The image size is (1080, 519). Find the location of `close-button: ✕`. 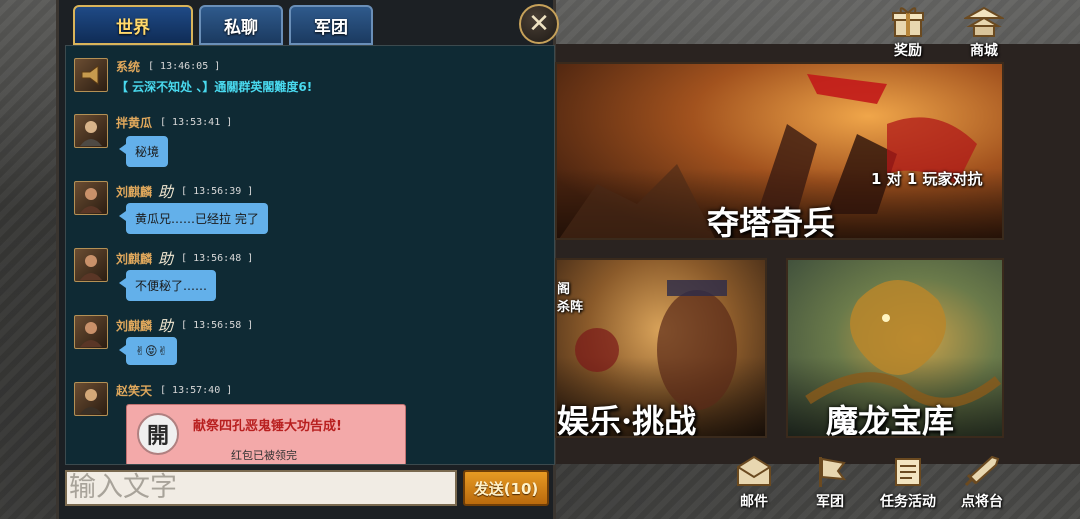

close-button: ✕ is located at coordinates (539, 24).